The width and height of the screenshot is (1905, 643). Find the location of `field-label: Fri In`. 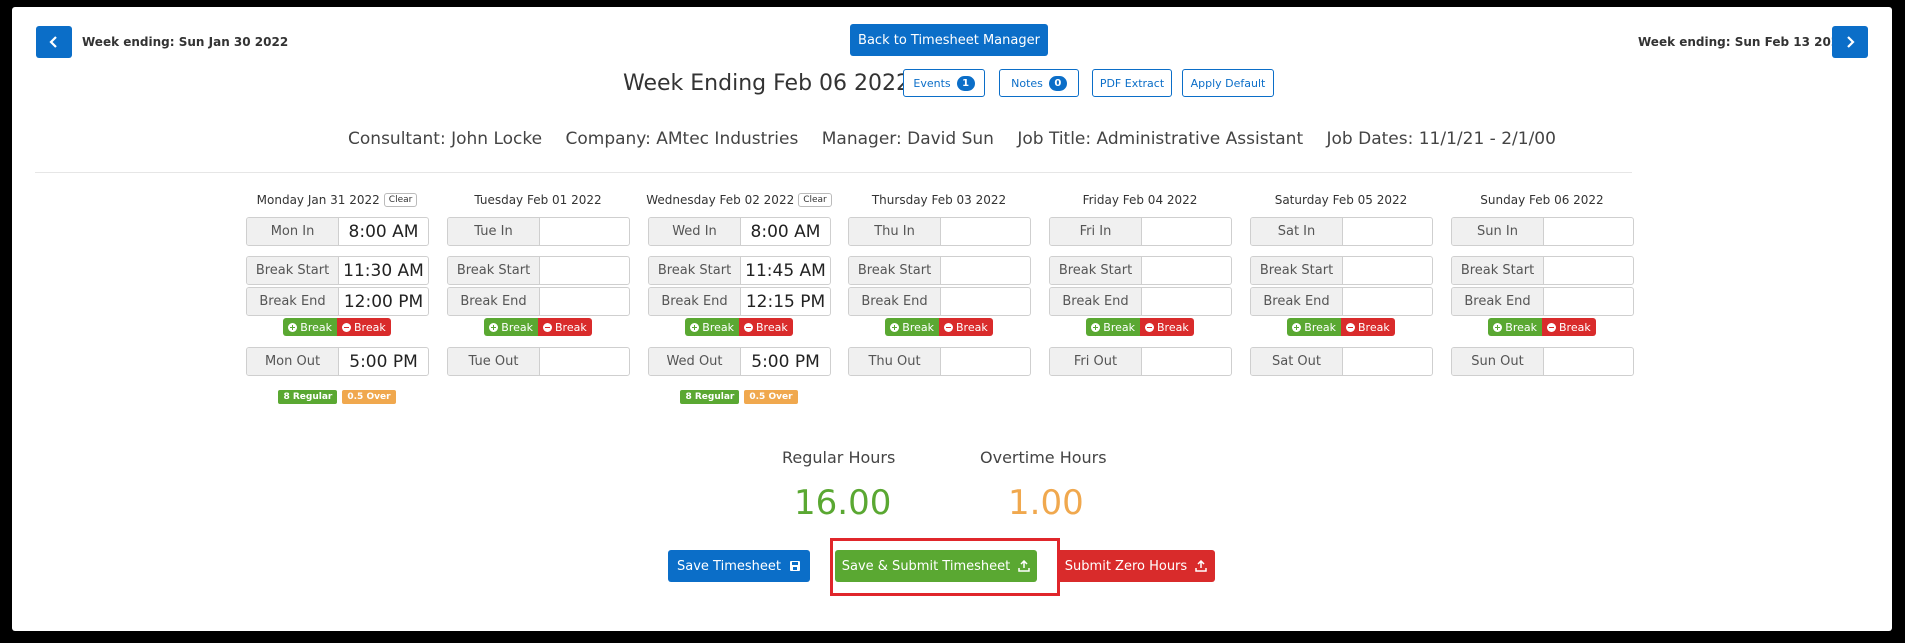

field-label: Fri In is located at coordinates (1096, 231).